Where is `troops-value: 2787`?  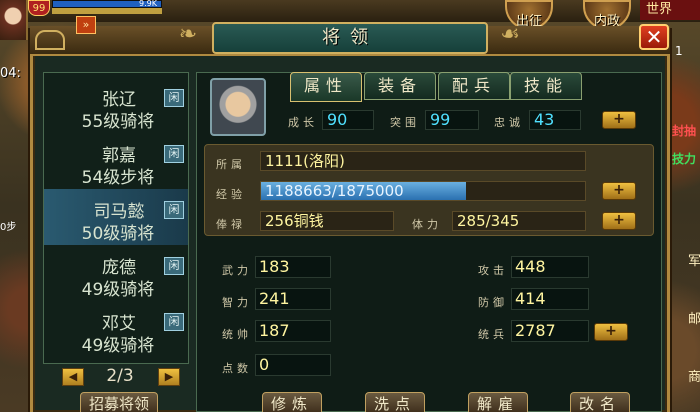
troops-value: 2787 is located at coordinates (550, 331).